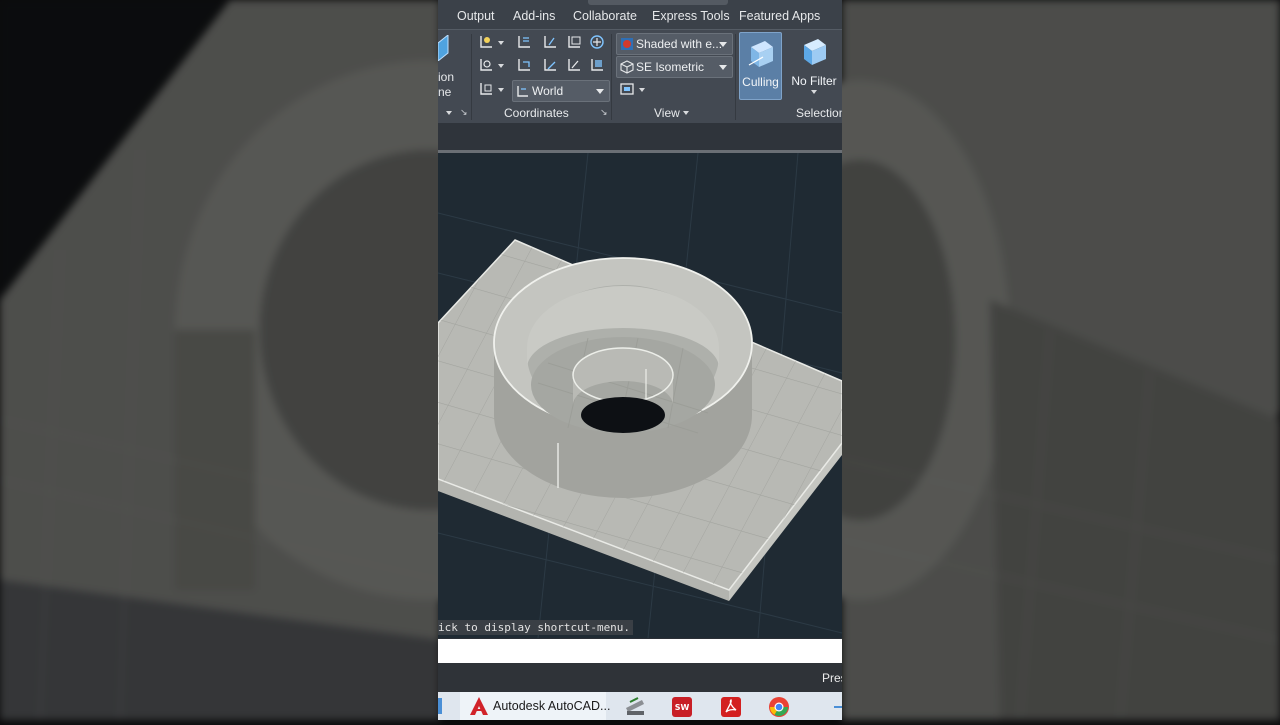 This screenshot has width=1280, height=725. I want to click on no-filter-label: No Filter, so click(814, 81).